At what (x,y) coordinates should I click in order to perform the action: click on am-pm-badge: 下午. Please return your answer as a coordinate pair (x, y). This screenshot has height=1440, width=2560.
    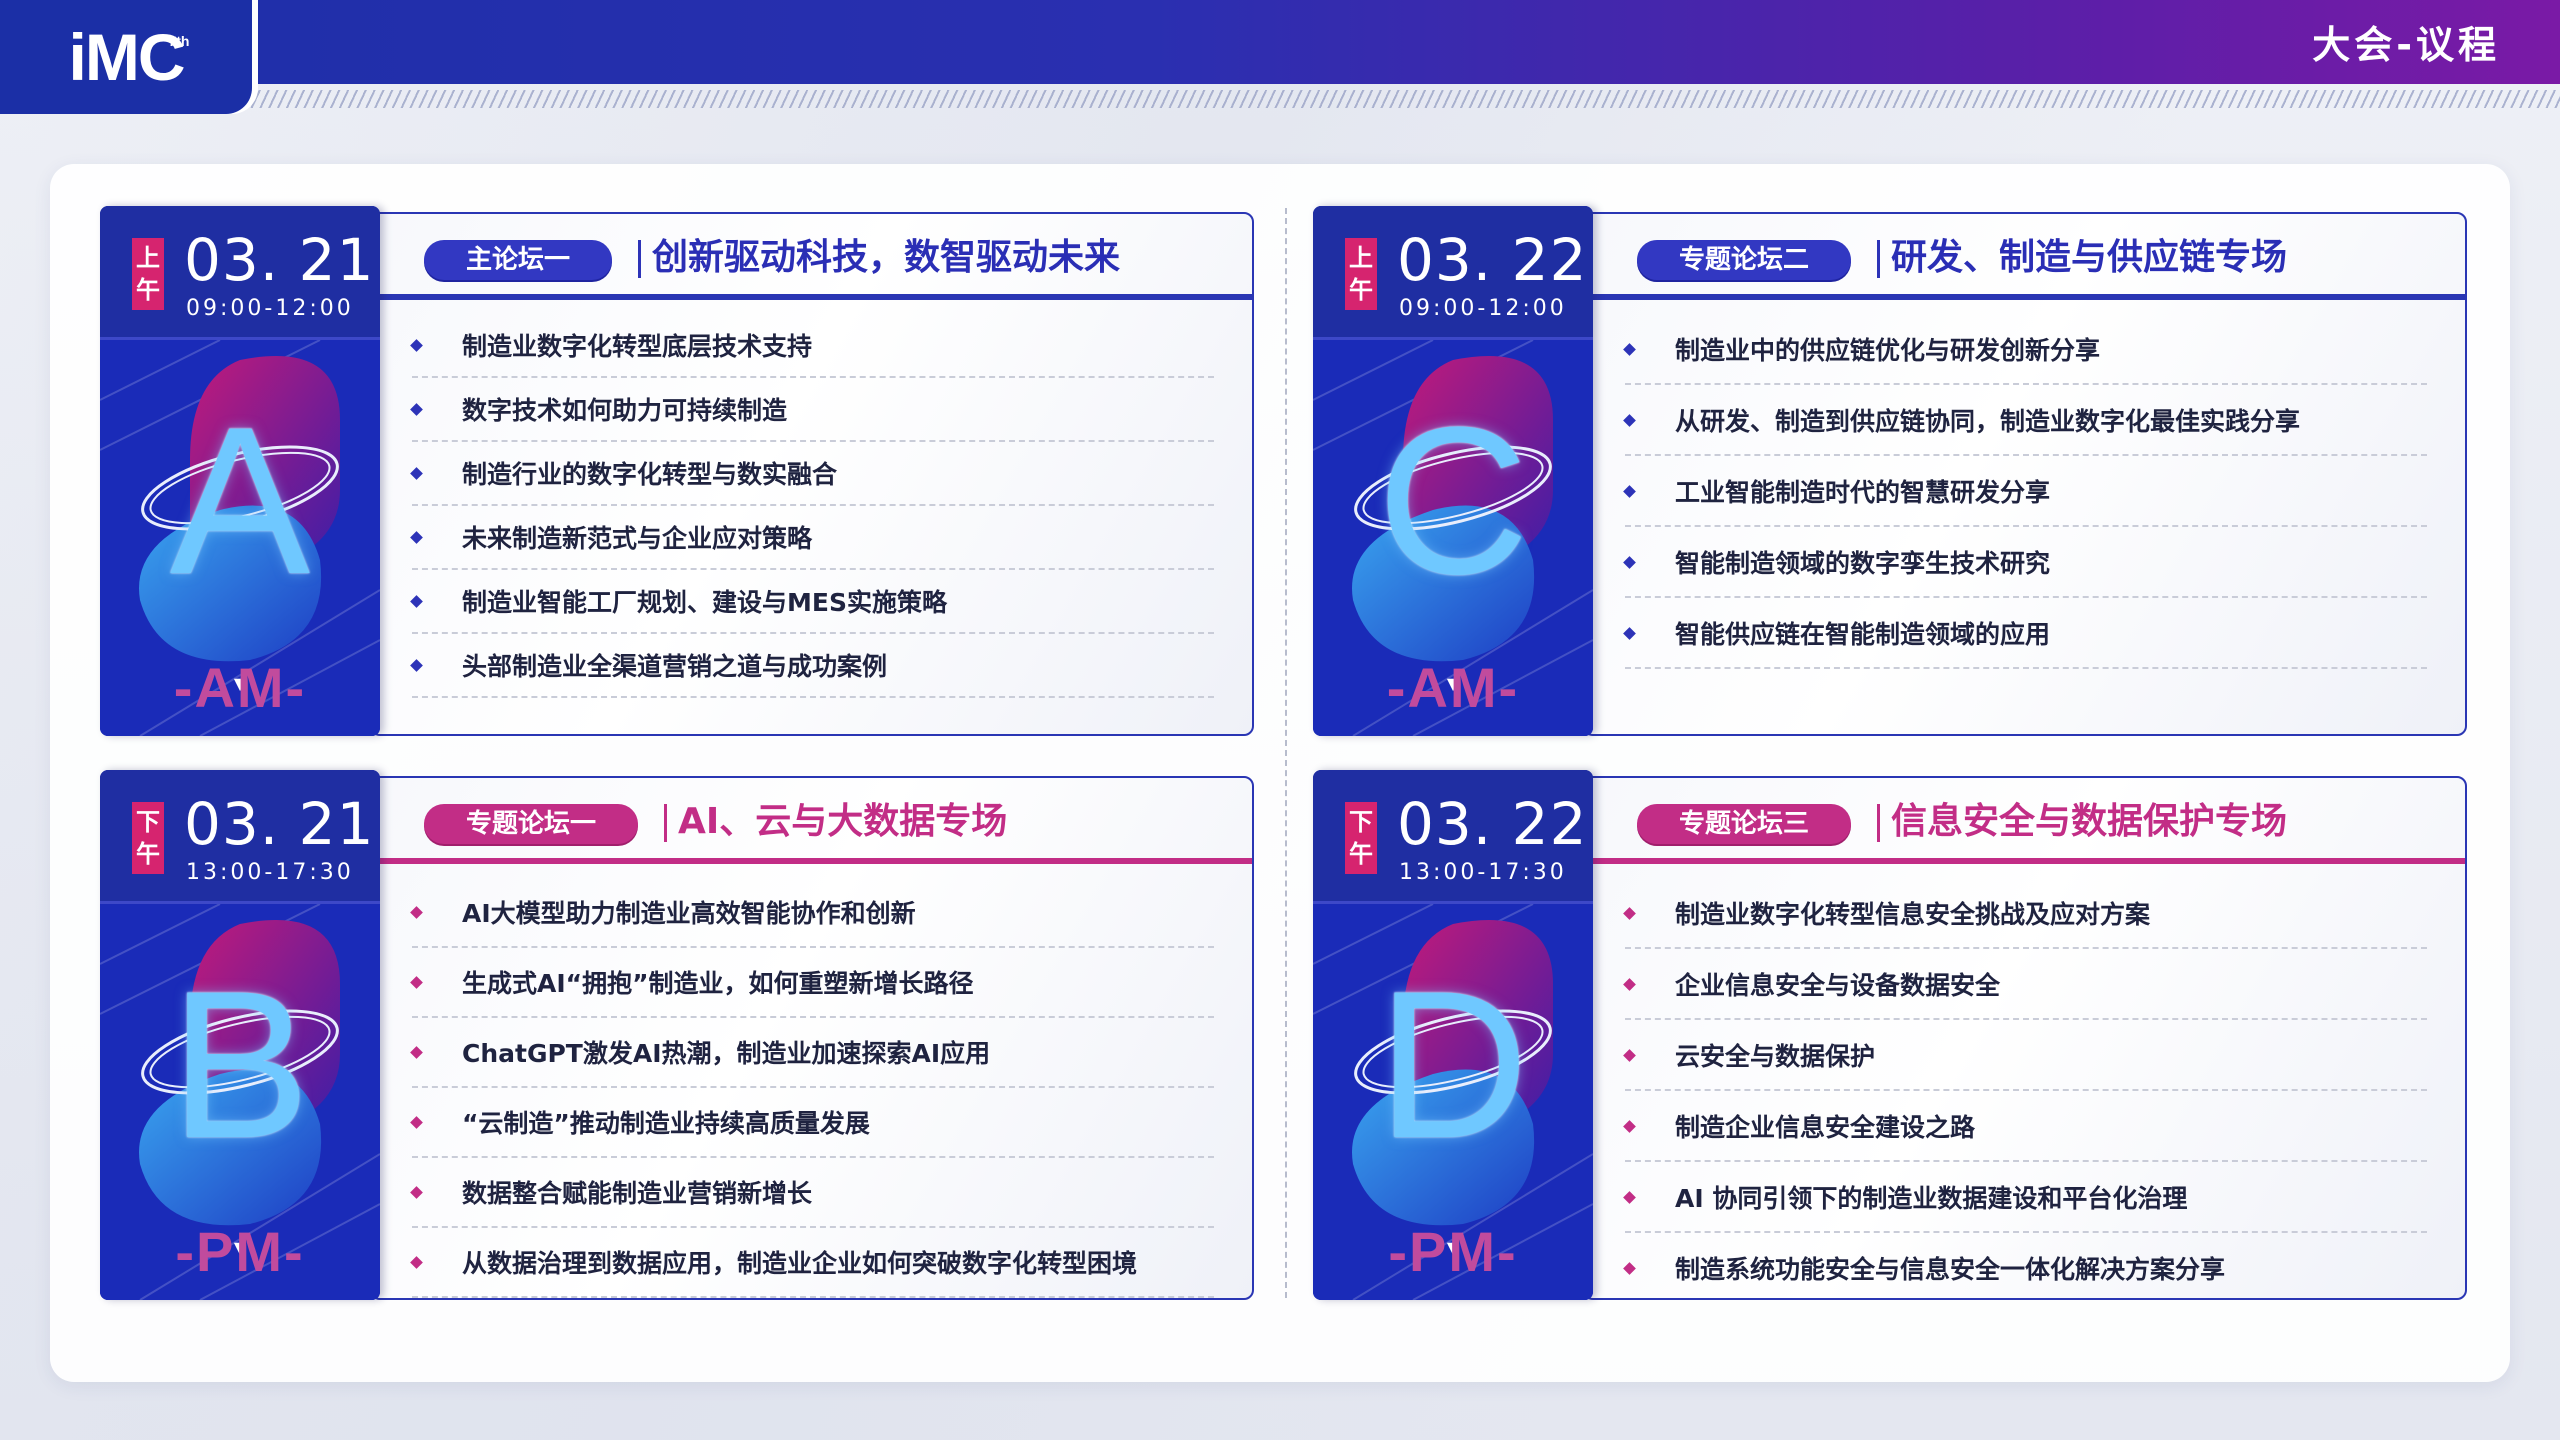
    Looking at the image, I should click on (1361, 838).